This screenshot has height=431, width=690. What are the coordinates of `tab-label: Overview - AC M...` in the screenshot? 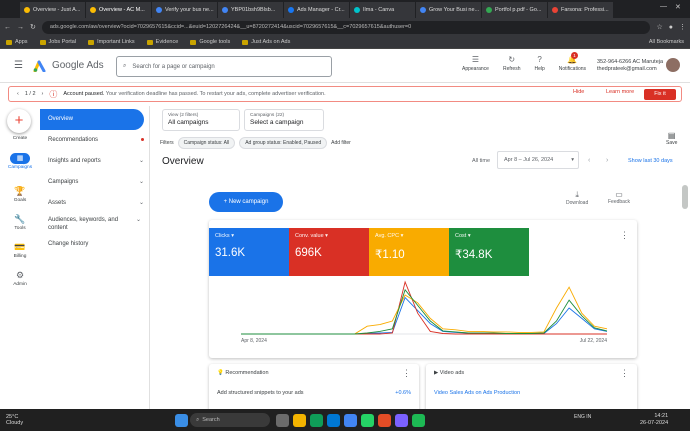 It's located at (122, 10).